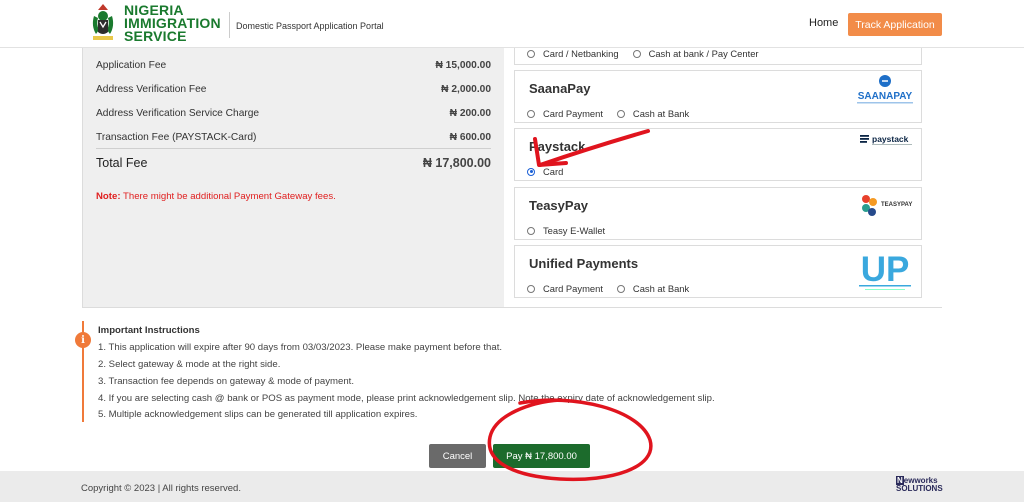 The width and height of the screenshot is (1024, 502). Describe the element at coordinates (293, 137) in the screenshot. I see `fee-row: Transaction Fee (PAYSTACK-Card) ₦ 600.00` at that location.